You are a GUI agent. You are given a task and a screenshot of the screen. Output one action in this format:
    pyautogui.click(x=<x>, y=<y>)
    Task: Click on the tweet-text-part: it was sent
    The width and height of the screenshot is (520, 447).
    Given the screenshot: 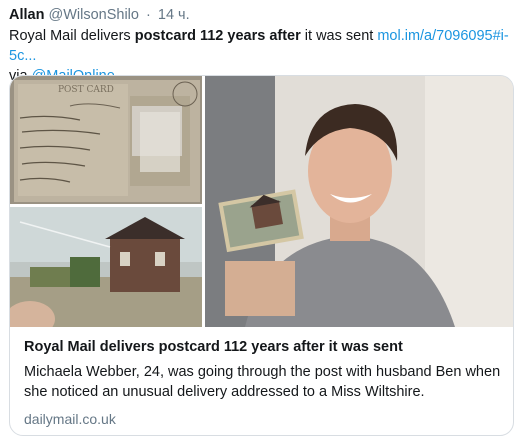 What is the action you would take?
    pyautogui.click(x=339, y=36)
    